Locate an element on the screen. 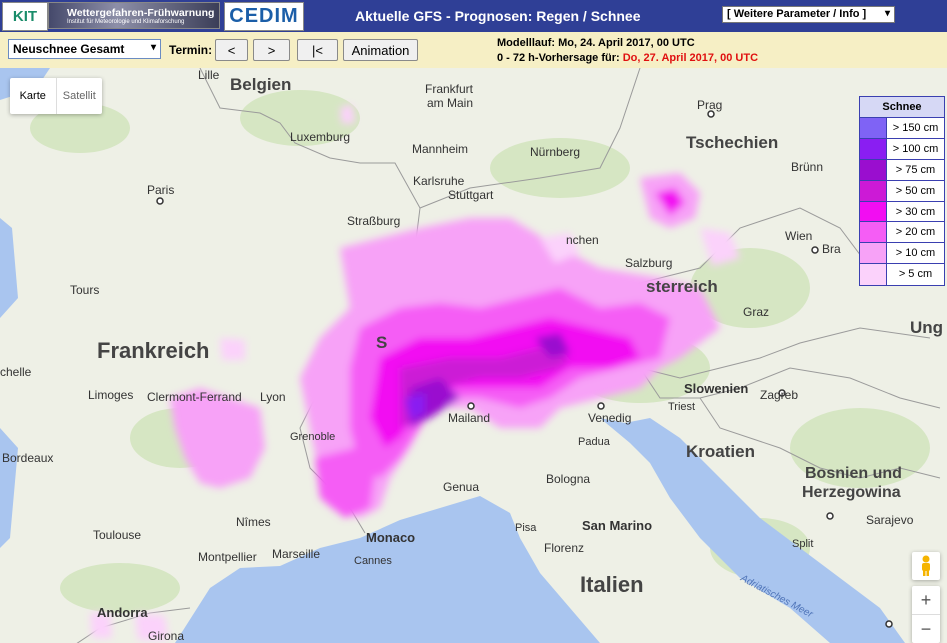 This screenshot has height=643, width=947. city-rom-marker is located at coordinates (889, 624).